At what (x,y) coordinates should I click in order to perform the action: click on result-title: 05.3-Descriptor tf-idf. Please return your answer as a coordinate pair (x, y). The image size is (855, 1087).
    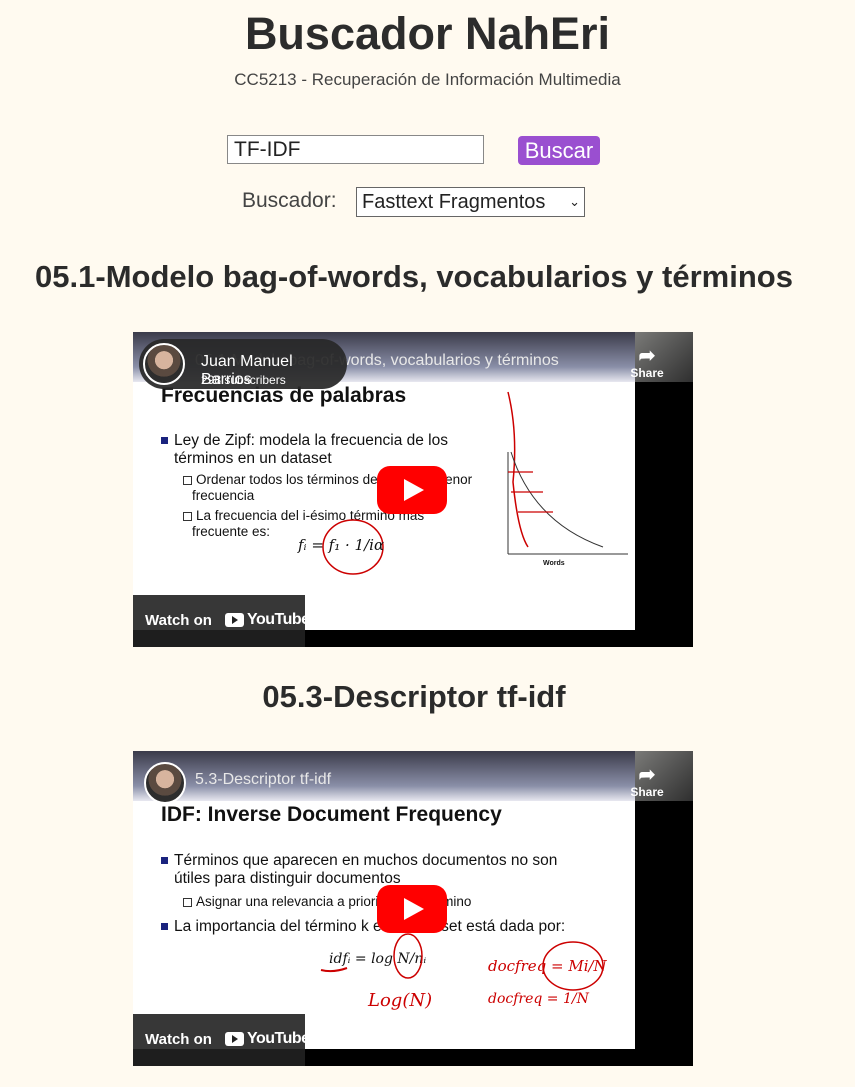
    Looking at the image, I should click on (414, 696).